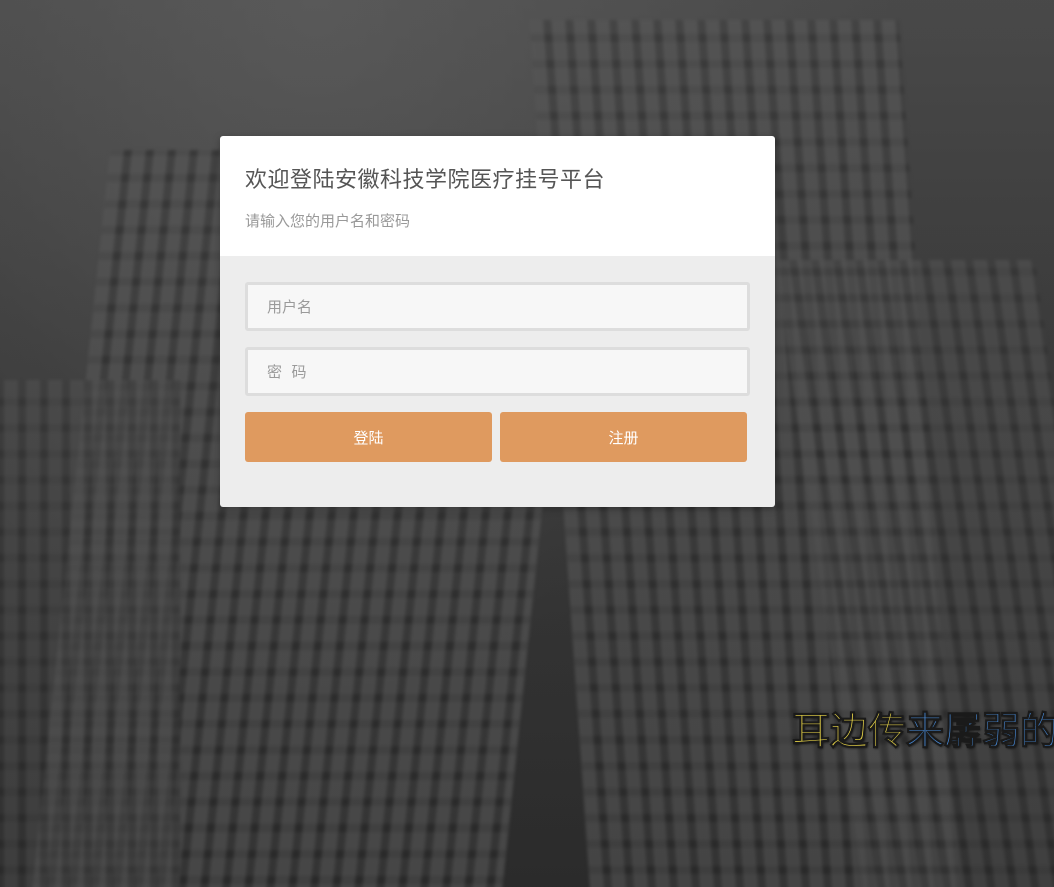 The width and height of the screenshot is (1054, 887). I want to click on button-row: 登陆 注册, so click(496, 437).